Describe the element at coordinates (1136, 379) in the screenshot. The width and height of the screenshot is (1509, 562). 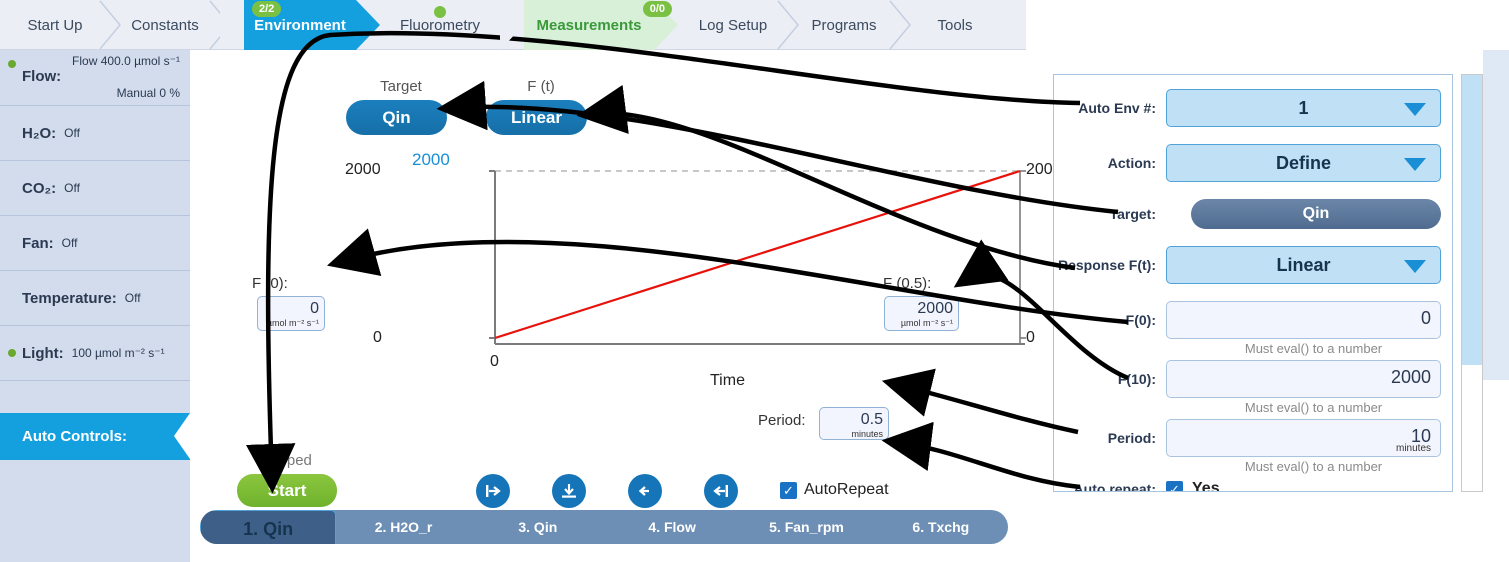
I see `field-label: F(10):` at that location.